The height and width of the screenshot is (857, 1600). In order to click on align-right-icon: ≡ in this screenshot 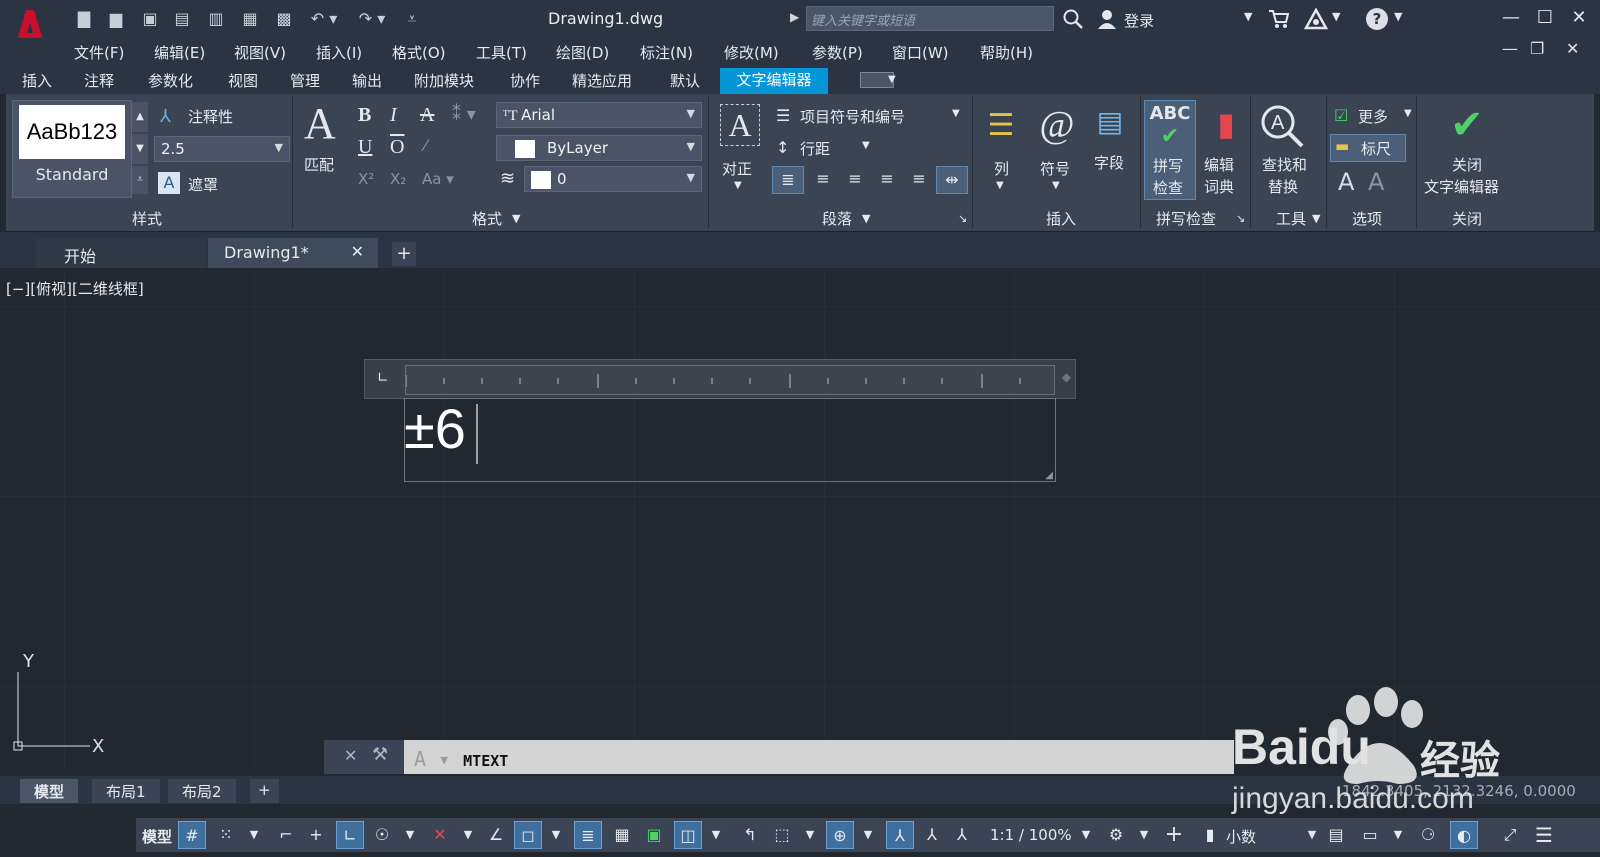, I will do `click(855, 180)`.